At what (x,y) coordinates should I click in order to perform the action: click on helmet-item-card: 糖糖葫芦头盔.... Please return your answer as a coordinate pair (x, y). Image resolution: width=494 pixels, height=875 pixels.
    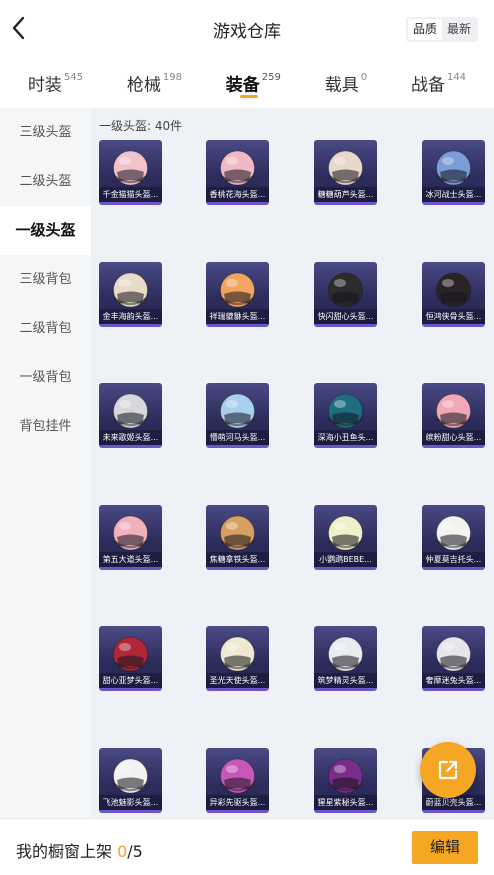
    Looking at the image, I should click on (345, 172).